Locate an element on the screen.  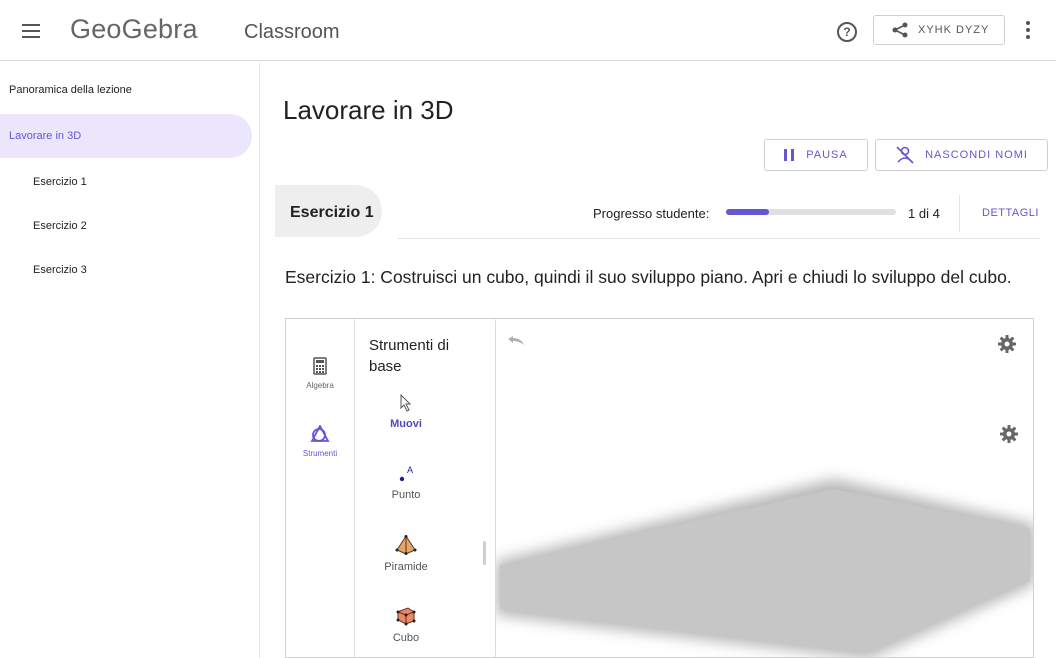
sidebar-item-exercise-2: Esercizio 2 is located at coordinates (60, 226).